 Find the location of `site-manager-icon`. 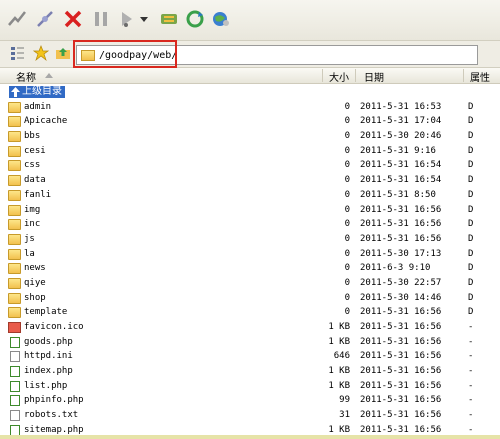

site-manager-icon is located at coordinates (221, 19).